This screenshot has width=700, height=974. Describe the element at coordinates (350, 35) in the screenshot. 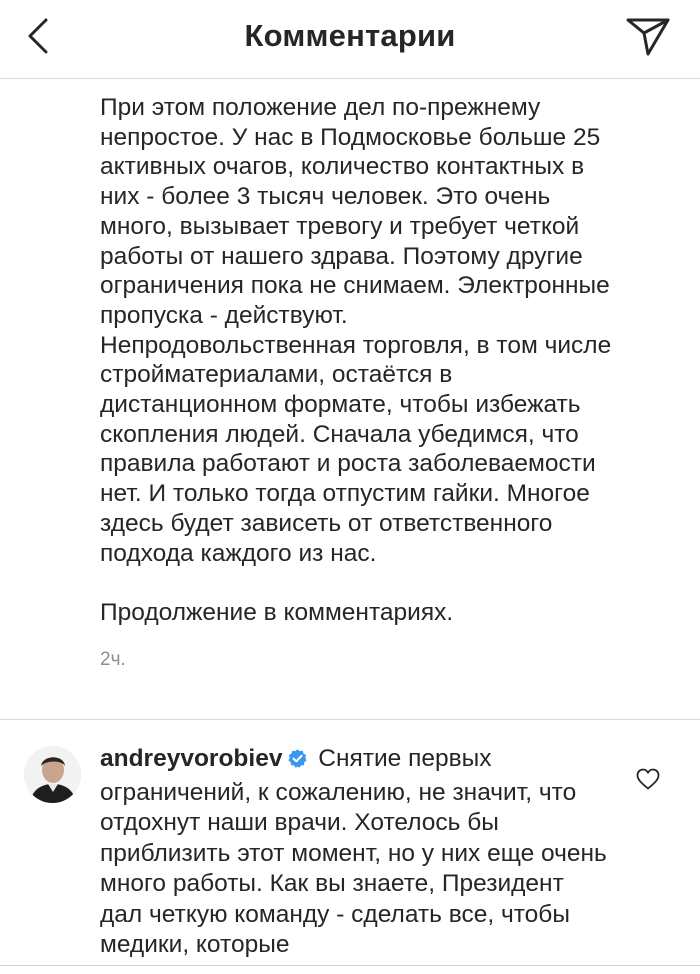

I see `page-title: Комментарии` at that location.